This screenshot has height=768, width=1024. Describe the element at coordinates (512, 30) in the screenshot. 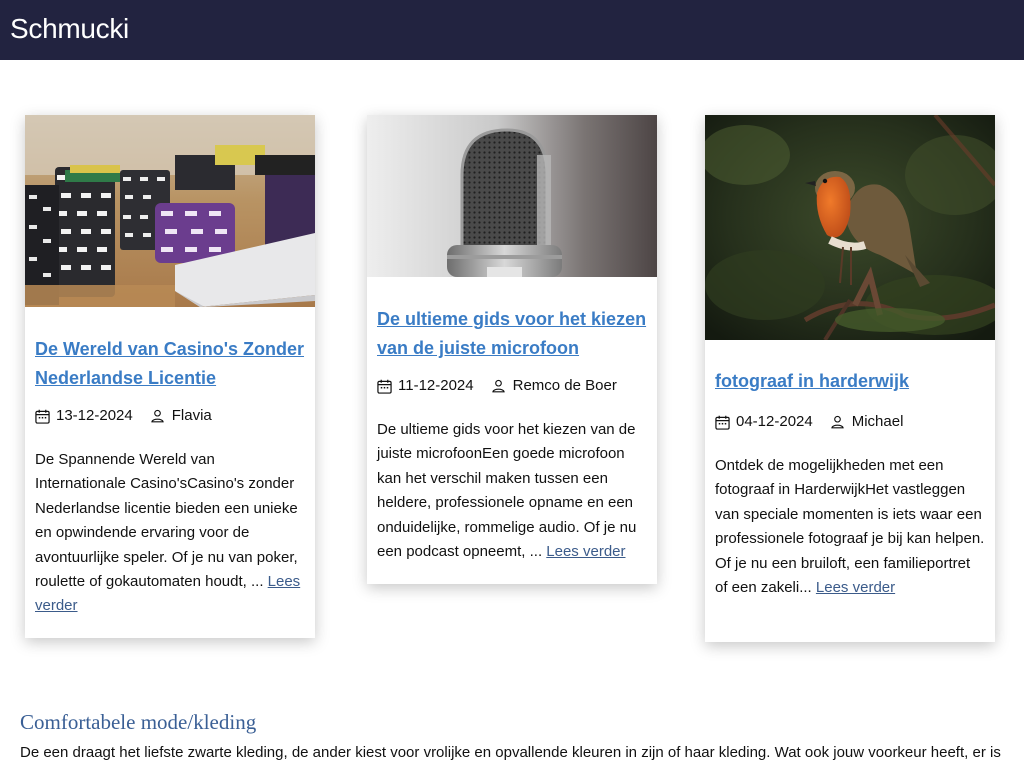

I see `site-header: Schmucki` at that location.